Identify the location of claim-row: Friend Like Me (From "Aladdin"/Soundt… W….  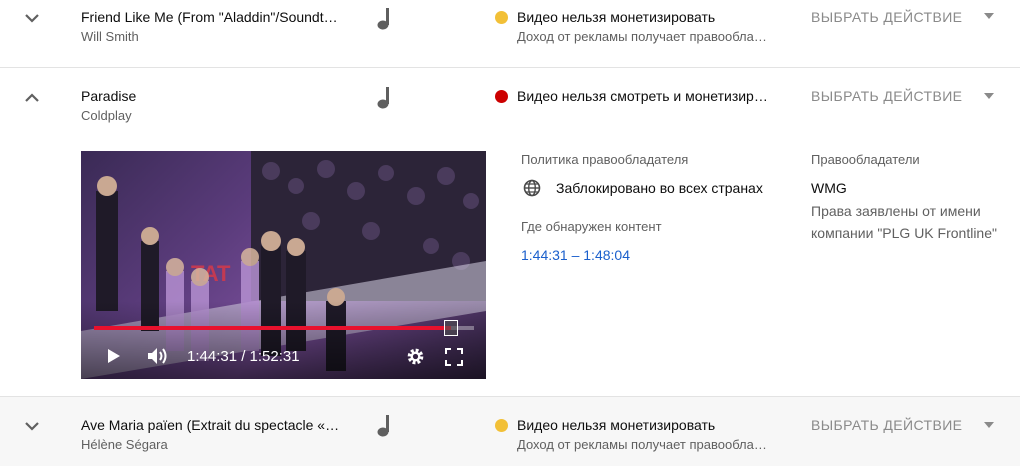
(510, 33).